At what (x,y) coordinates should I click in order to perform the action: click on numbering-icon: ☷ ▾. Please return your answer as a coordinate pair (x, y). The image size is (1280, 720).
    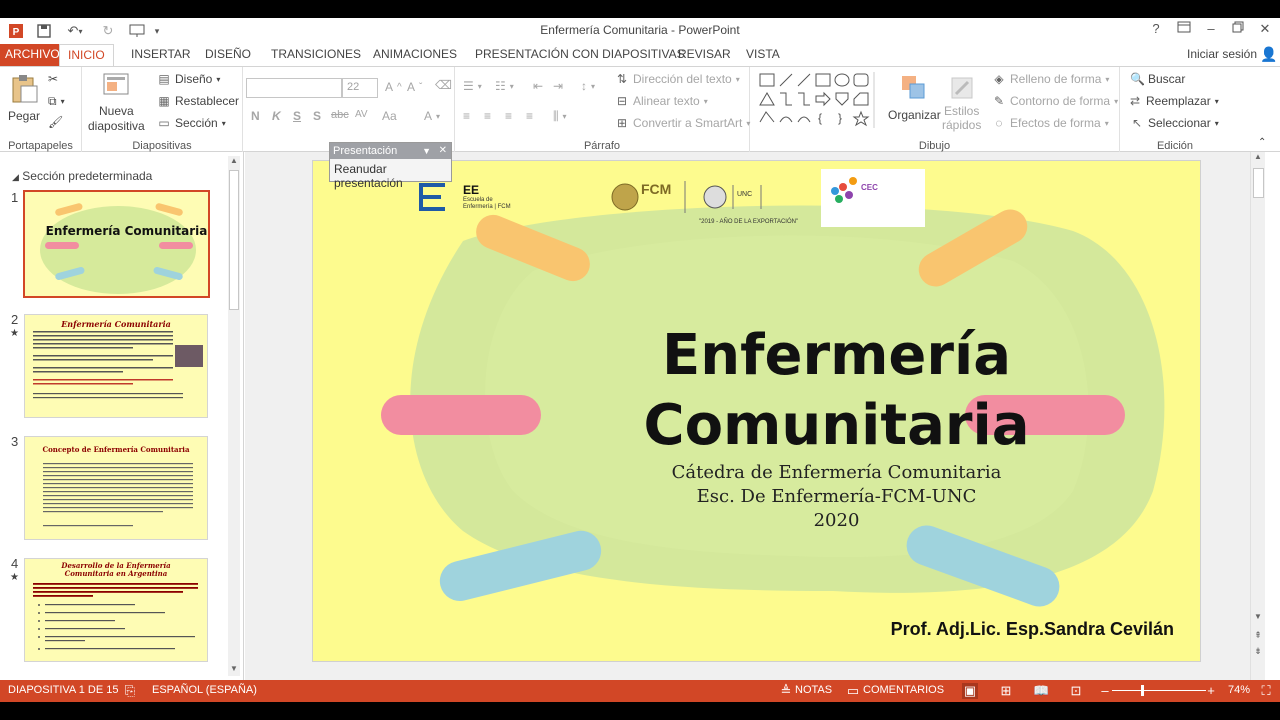
    Looking at the image, I should click on (504, 86).